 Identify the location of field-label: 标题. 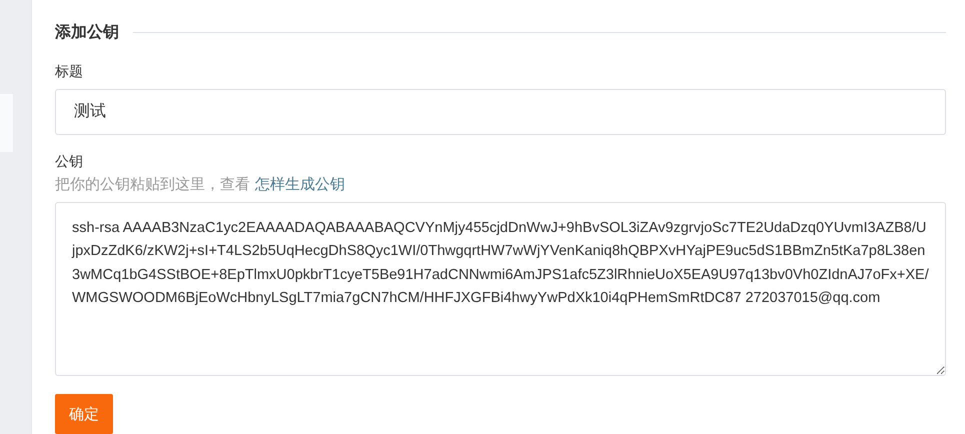
(69, 72).